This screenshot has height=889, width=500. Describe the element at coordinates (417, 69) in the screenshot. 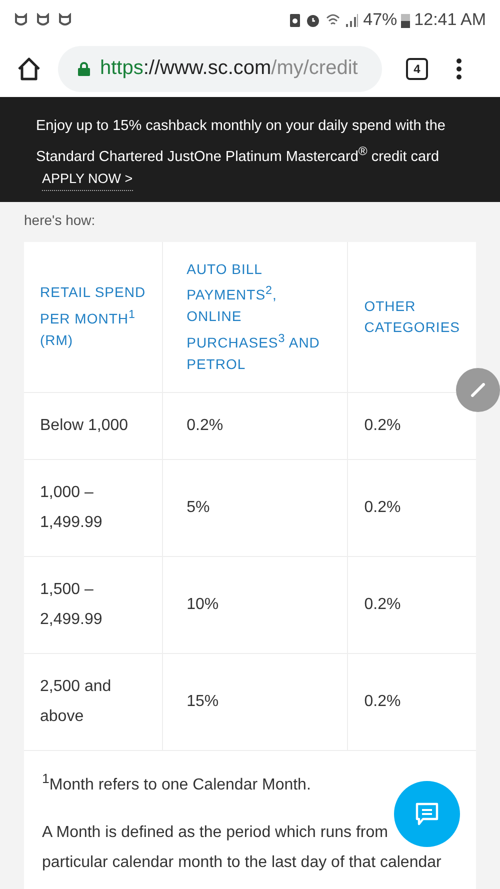

I see `tab-count-button: 4` at that location.